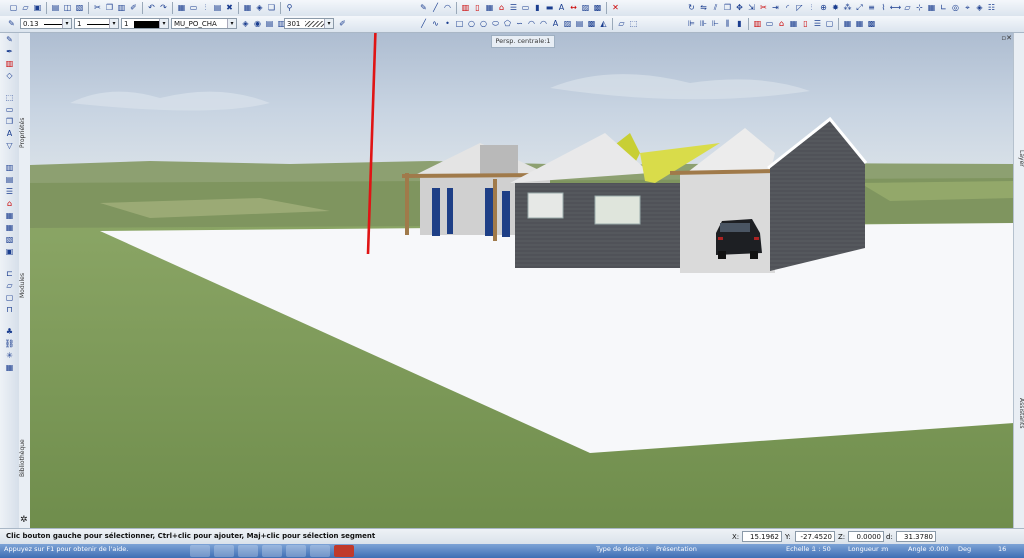  Describe the element at coordinates (151, 7) in the screenshot. I see `undo-icon: ↶` at that location.